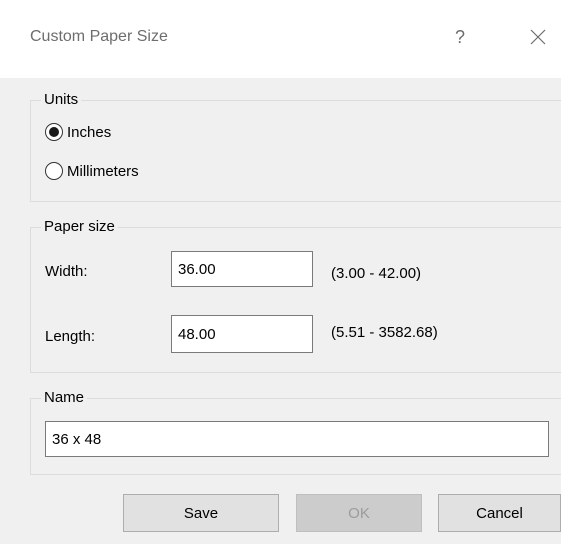 This screenshot has width=561, height=544. Describe the element at coordinates (280, 39) in the screenshot. I see `title-bar: Custom Paper Size ?` at that location.